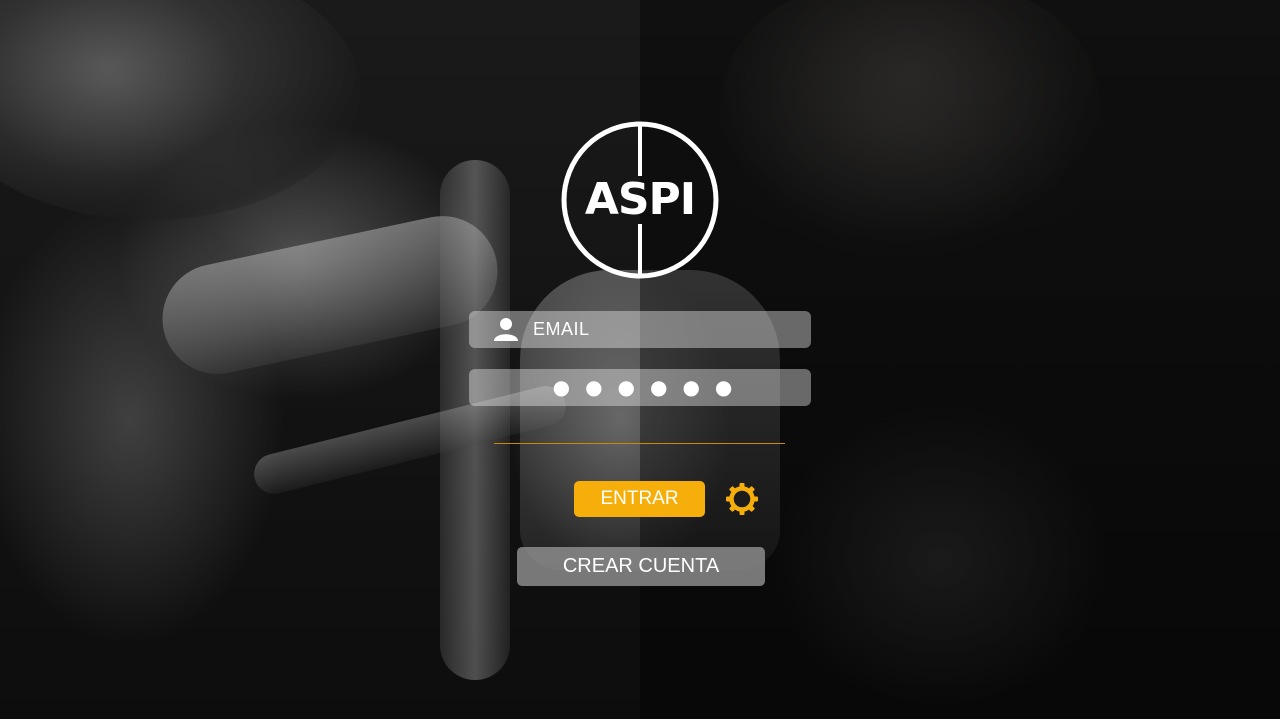  What do you see at coordinates (639, 499) in the screenshot?
I see `enter-button: ENTRAR` at bounding box center [639, 499].